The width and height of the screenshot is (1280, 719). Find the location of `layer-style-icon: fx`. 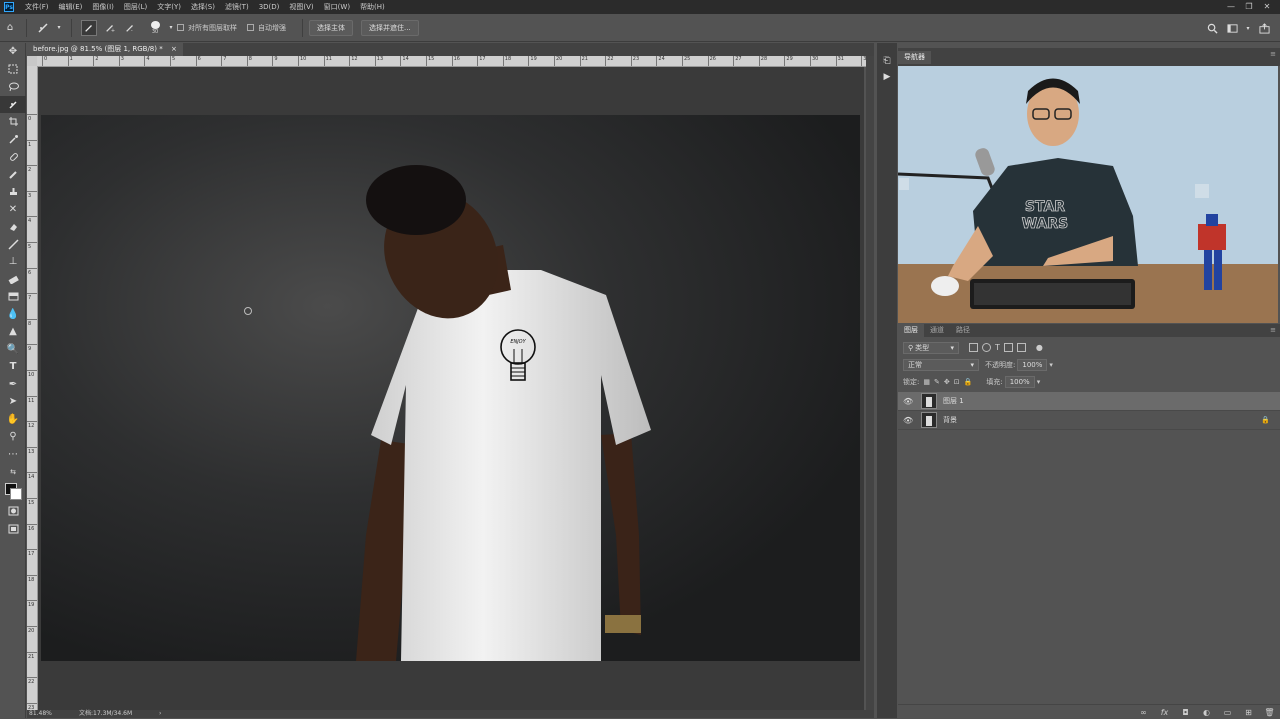

layer-style-icon: fx is located at coordinates (1164, 712).